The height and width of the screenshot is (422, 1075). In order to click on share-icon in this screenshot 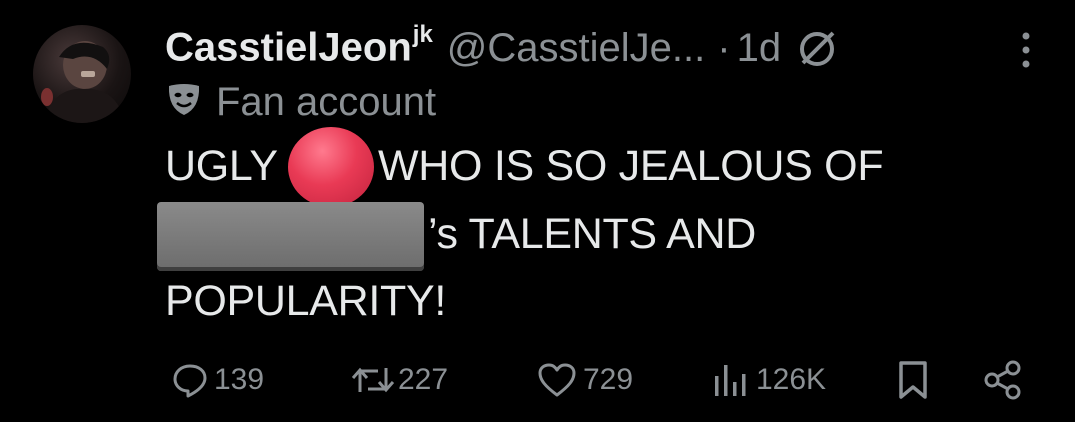, I will do `click(1002, 380)`.